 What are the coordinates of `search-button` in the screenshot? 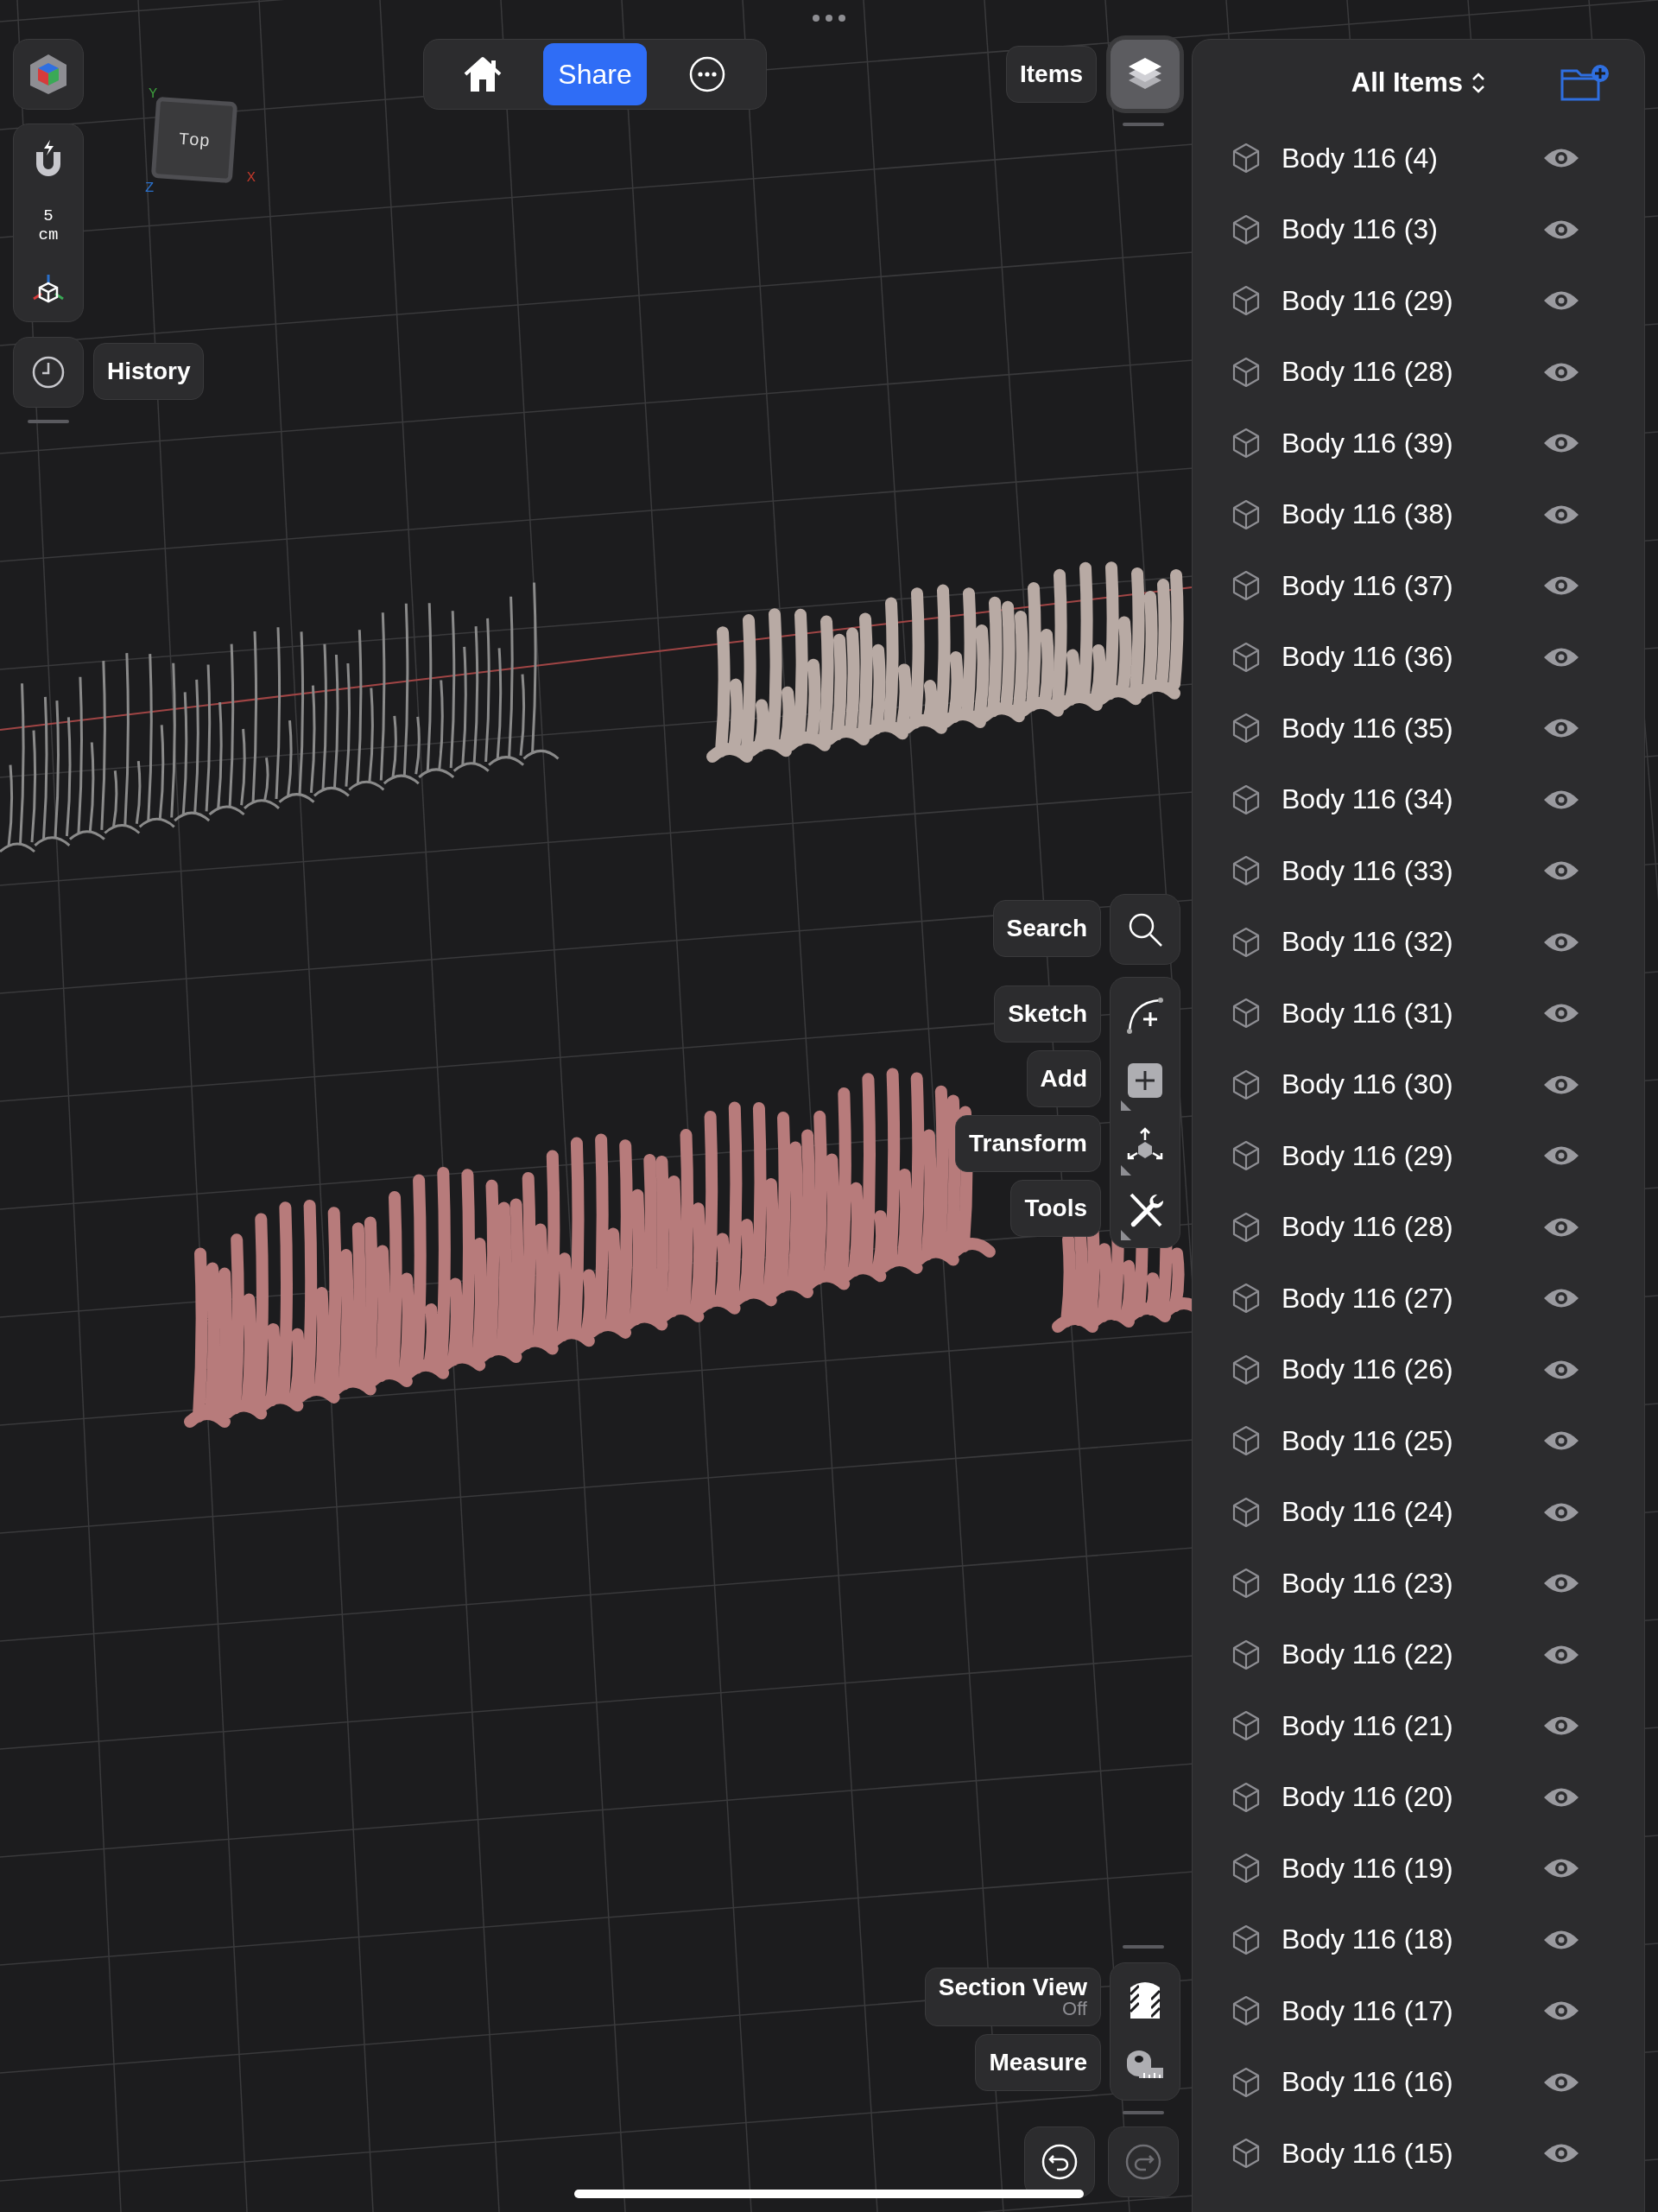 It's located at (1145, 929).